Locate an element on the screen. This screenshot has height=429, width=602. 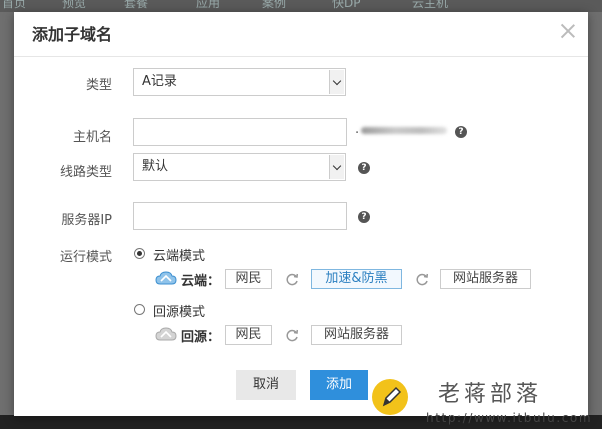
background-nav-item: 预览 is located at coordinates (74, 5).